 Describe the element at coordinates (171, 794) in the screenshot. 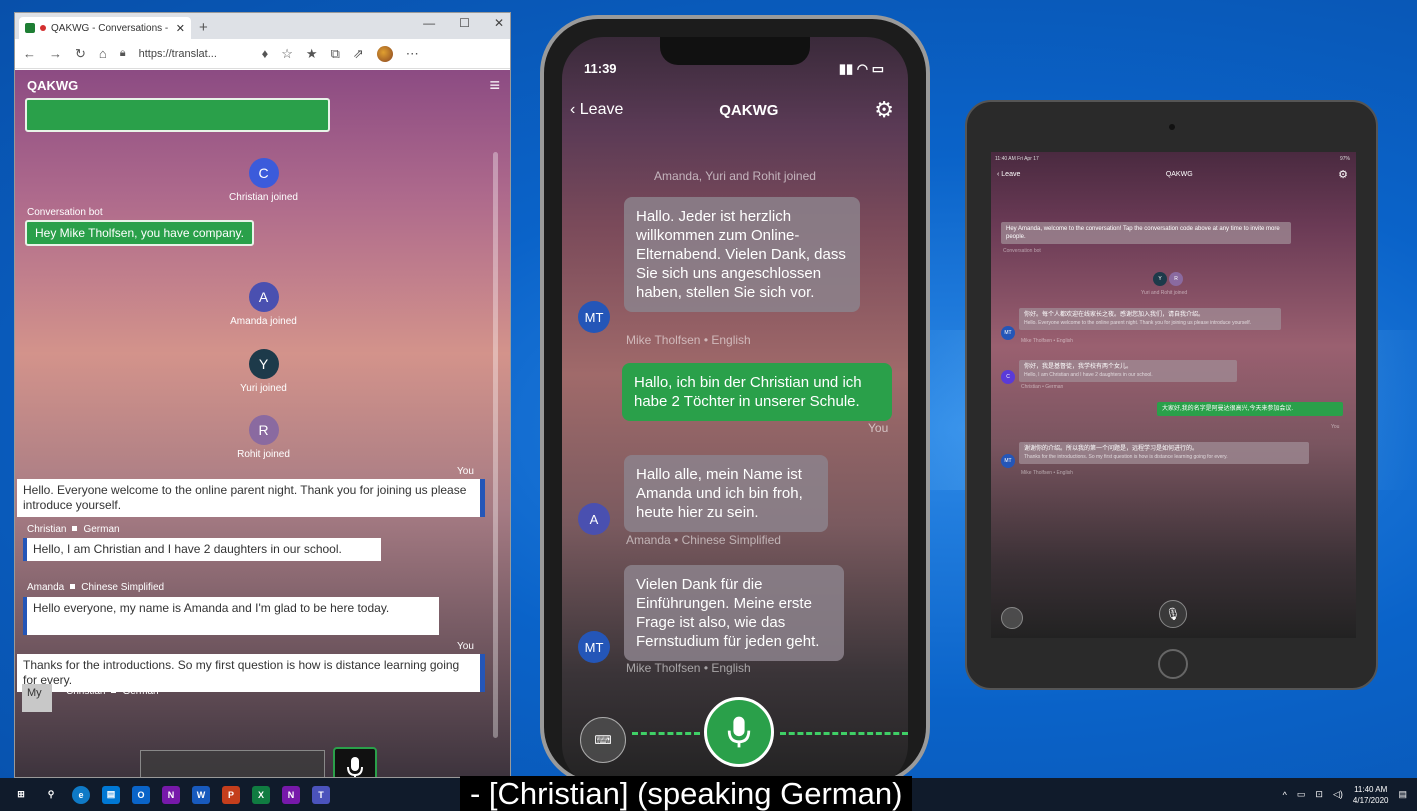

I see `onenote-icon: N` at that location.